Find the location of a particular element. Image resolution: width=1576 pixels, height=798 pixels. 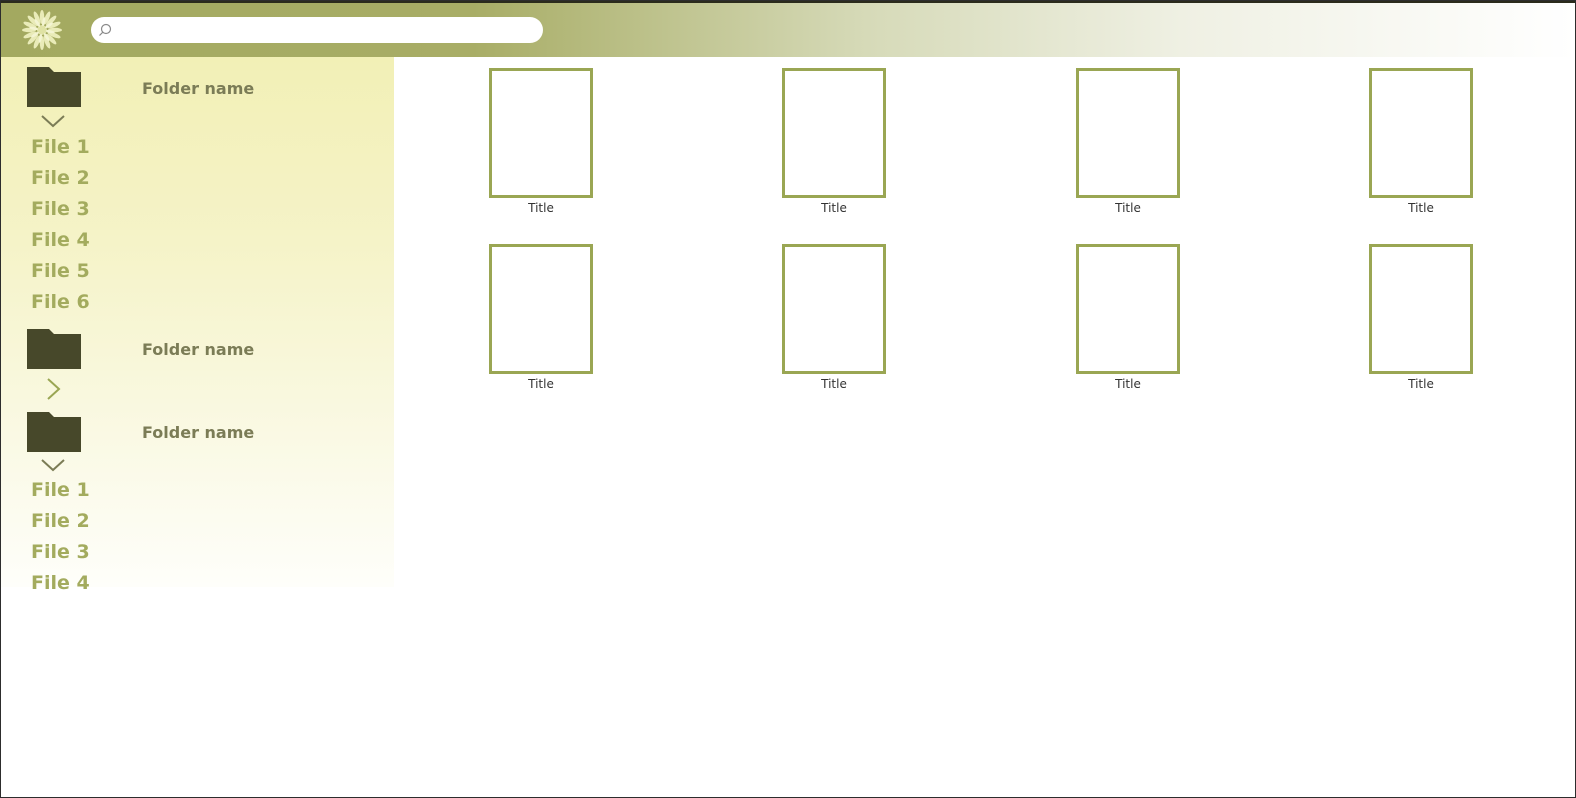

search-icon is located at coordinates (105, 29).